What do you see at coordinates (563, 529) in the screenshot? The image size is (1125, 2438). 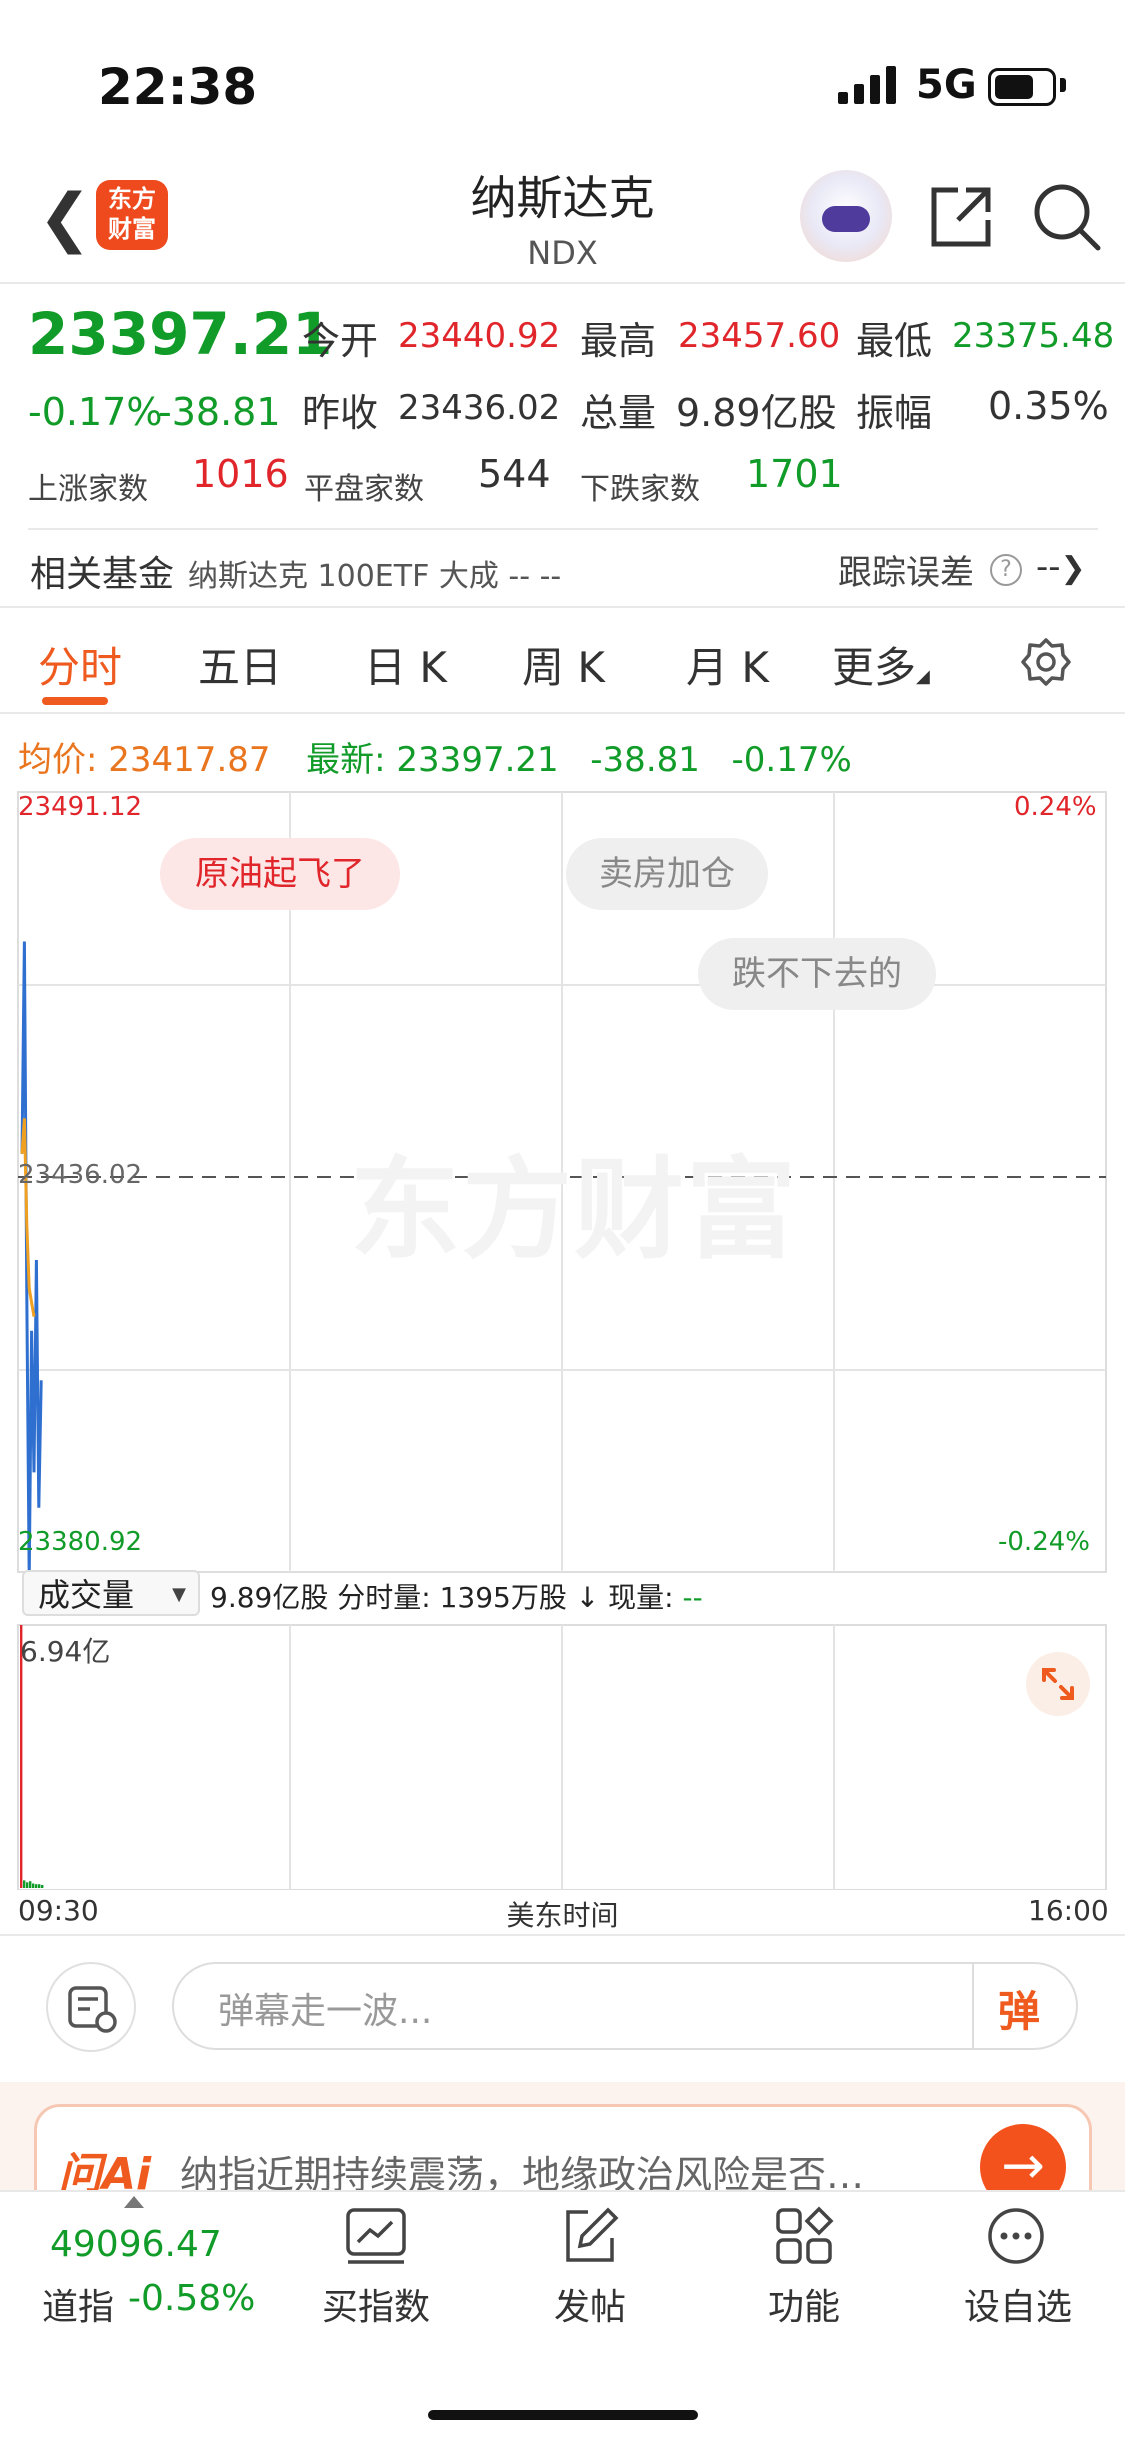 I see `quote-divider` at bounding box center [563, 529].